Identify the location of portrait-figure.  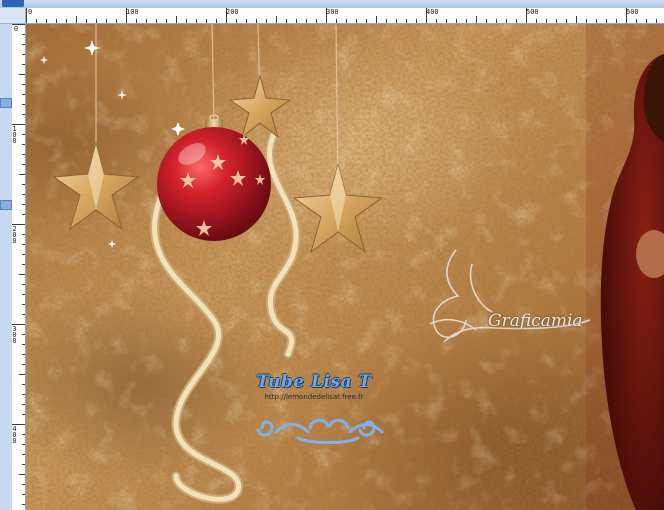
(625, 267).